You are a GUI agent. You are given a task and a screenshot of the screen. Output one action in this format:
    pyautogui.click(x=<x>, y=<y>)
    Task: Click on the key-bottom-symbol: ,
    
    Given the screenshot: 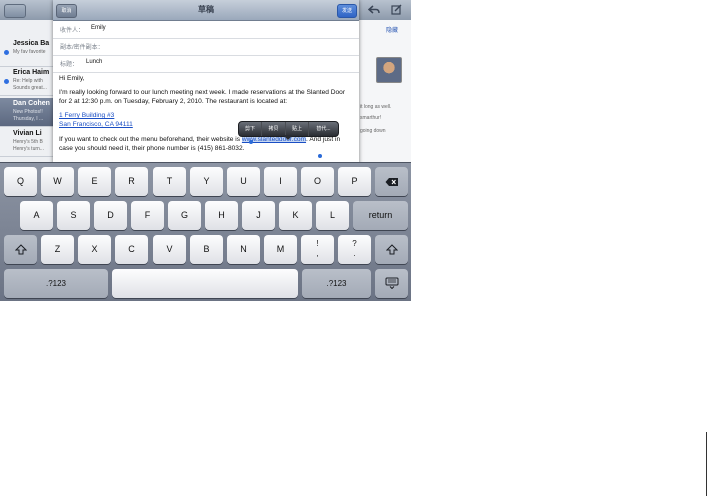 What is the action you would take?
    pyautogui.click(x=317, y=253)
    